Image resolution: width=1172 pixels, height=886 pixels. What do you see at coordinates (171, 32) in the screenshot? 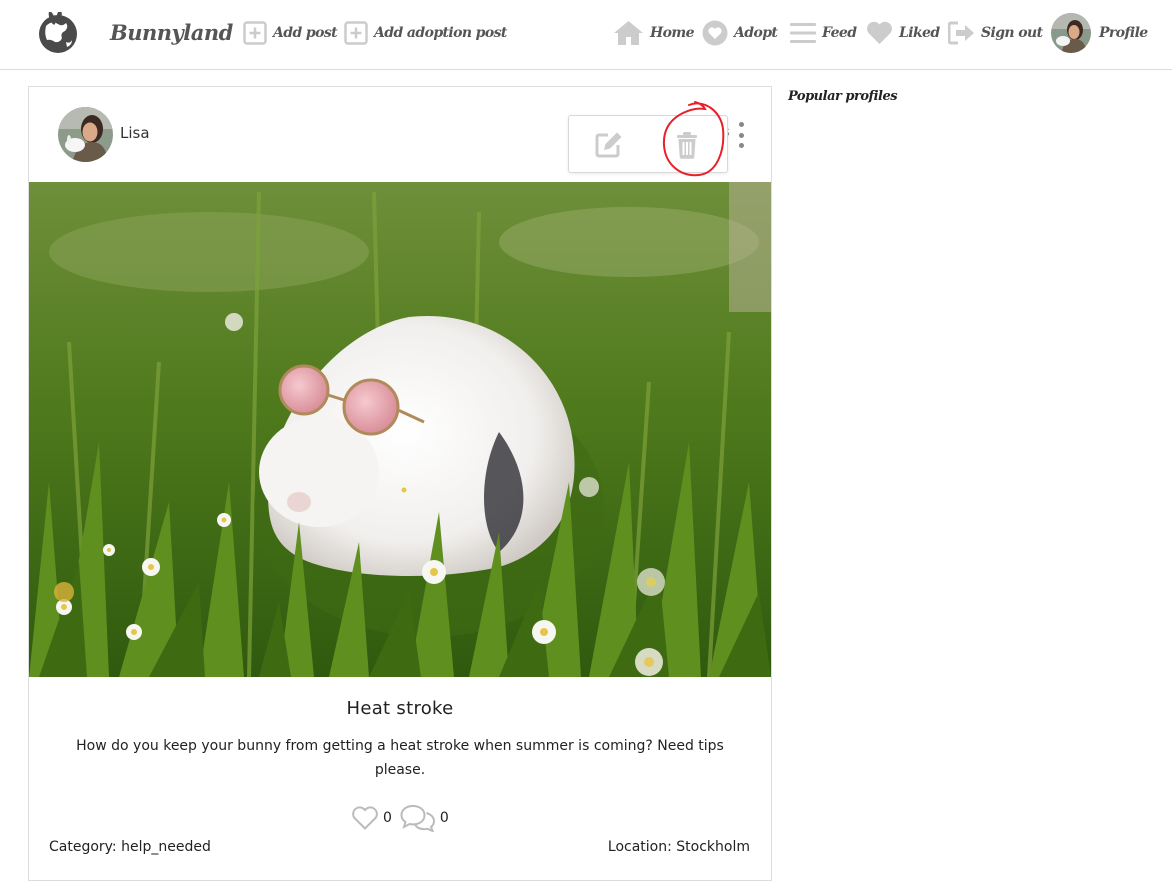
I see `brand-name: Bunnyland` at bounding box center [171, 32].